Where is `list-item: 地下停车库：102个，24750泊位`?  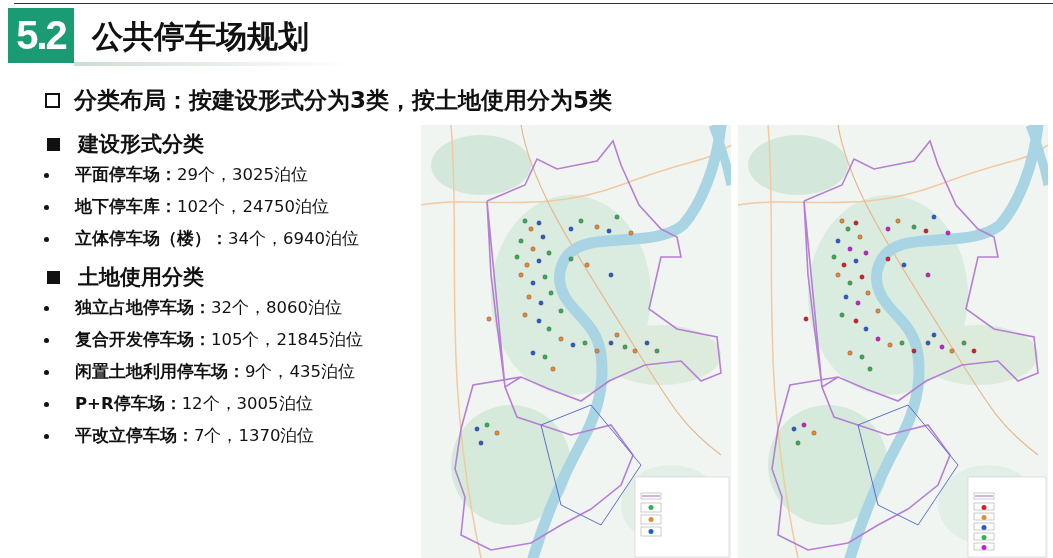 list-item: 地下停车库：102个，24750泊位 is located at coordinates (202, 207).